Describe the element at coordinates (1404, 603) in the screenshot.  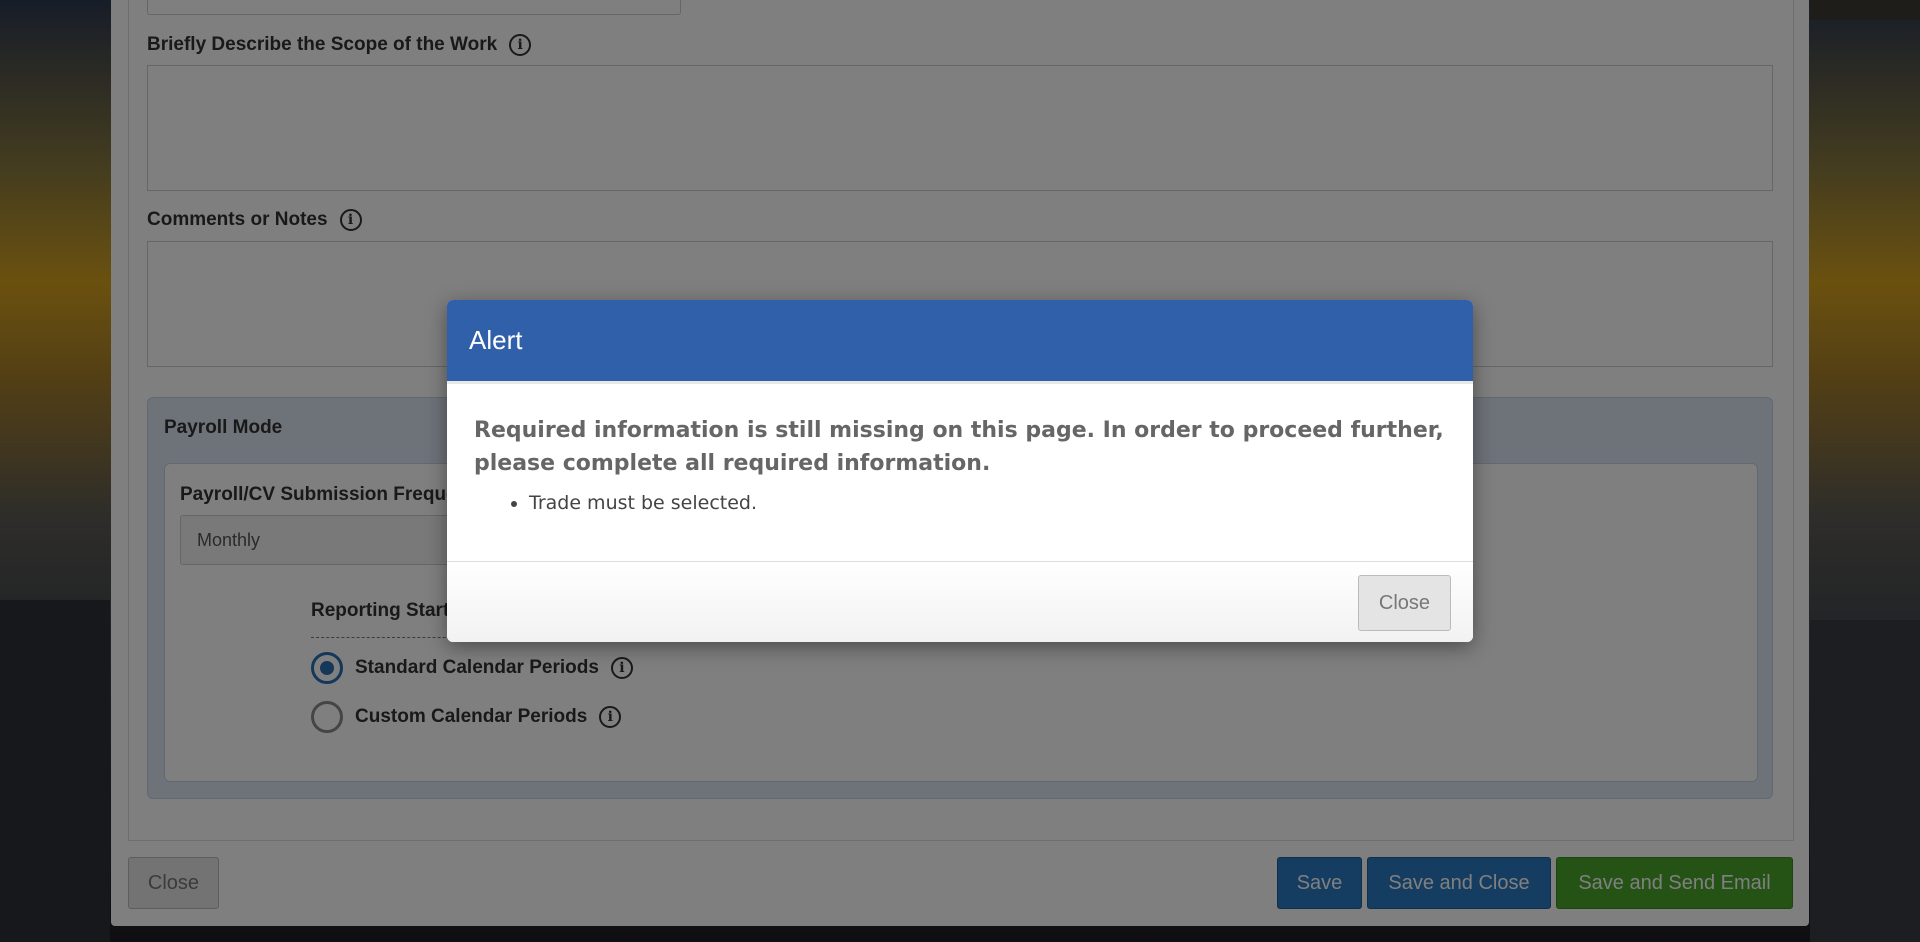
I see `alert-close-button: Close` at that location.